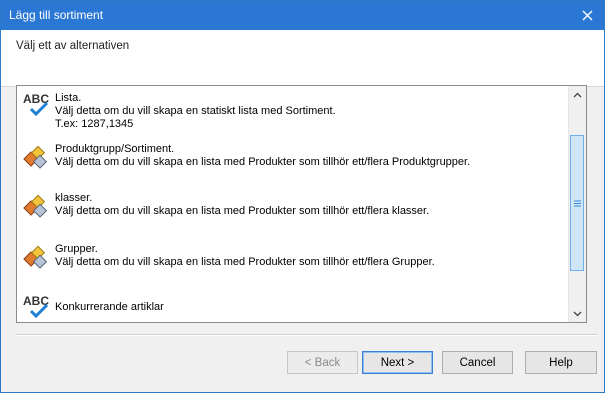 The width and height of the screenshot is (605, 393). What do you see at coordinates (322, 362) in the screenshot?
I see `back-button: < Back` at bounding box center [322, 362].